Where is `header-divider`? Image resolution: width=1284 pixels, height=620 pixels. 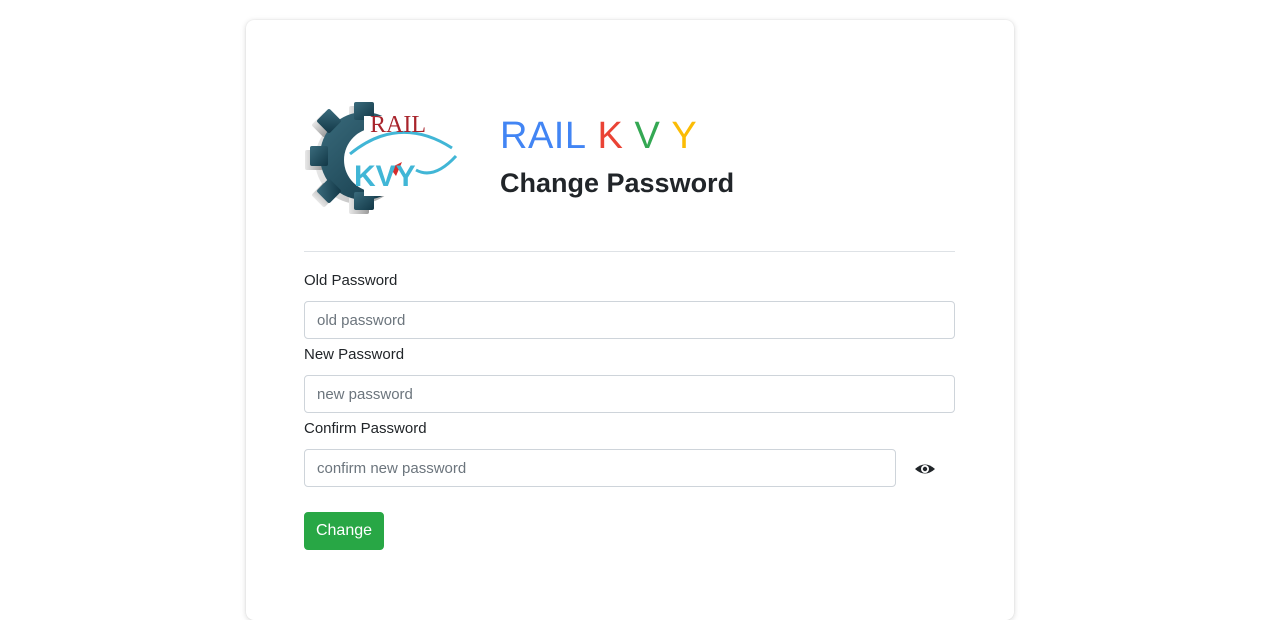
header-divider is located at coordinates (629, 251).